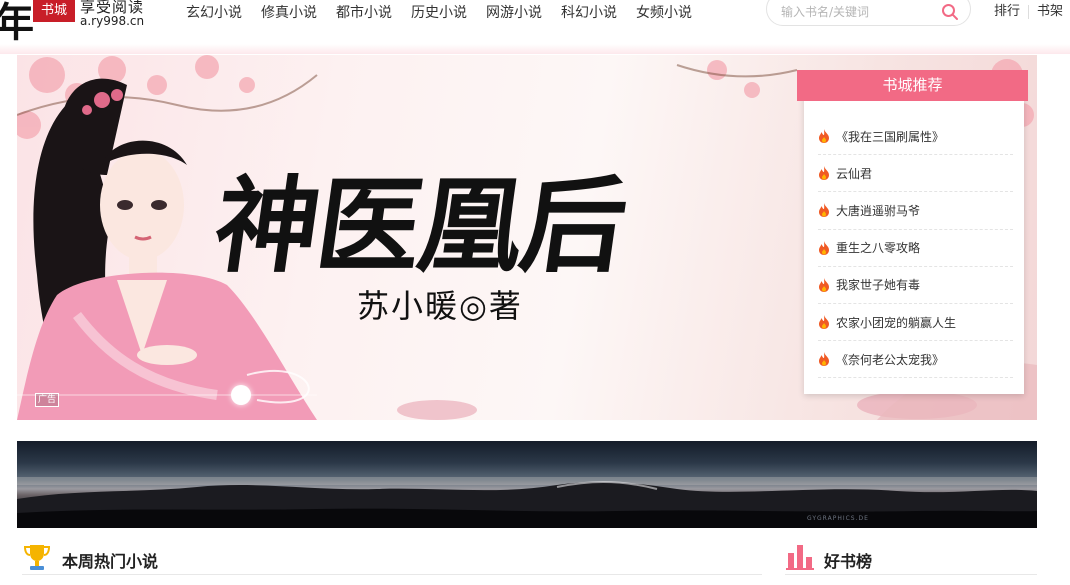 This screenshot has width=1070, height=585. I want to click on header-divider-band, so click(535, 49).